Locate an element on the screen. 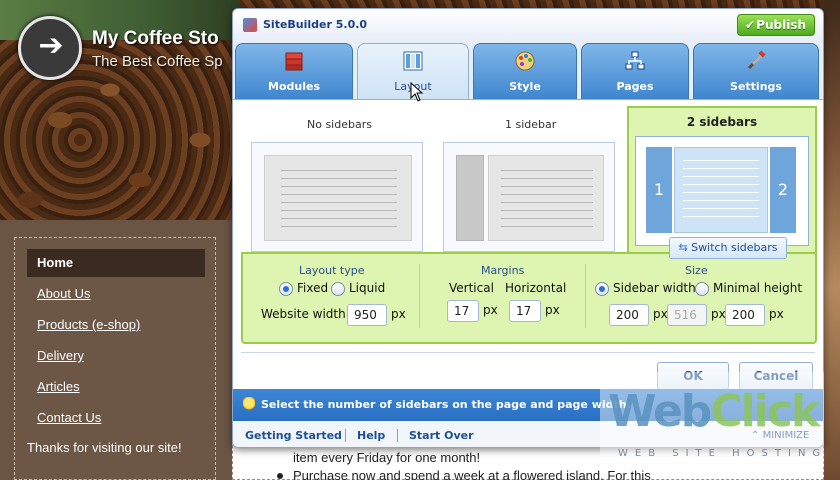  content-line: item every Friday for one month! is located at coordinates (387, 457).